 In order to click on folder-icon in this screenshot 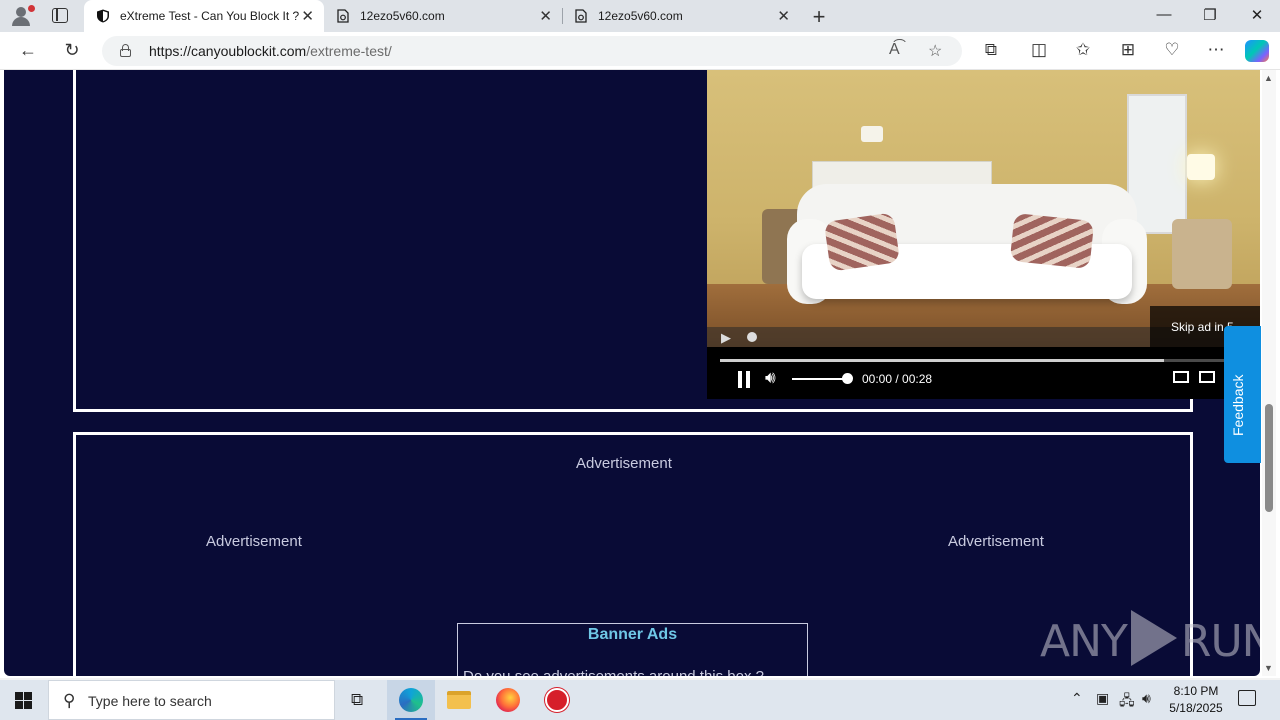, I will do `click(459, 700)`.